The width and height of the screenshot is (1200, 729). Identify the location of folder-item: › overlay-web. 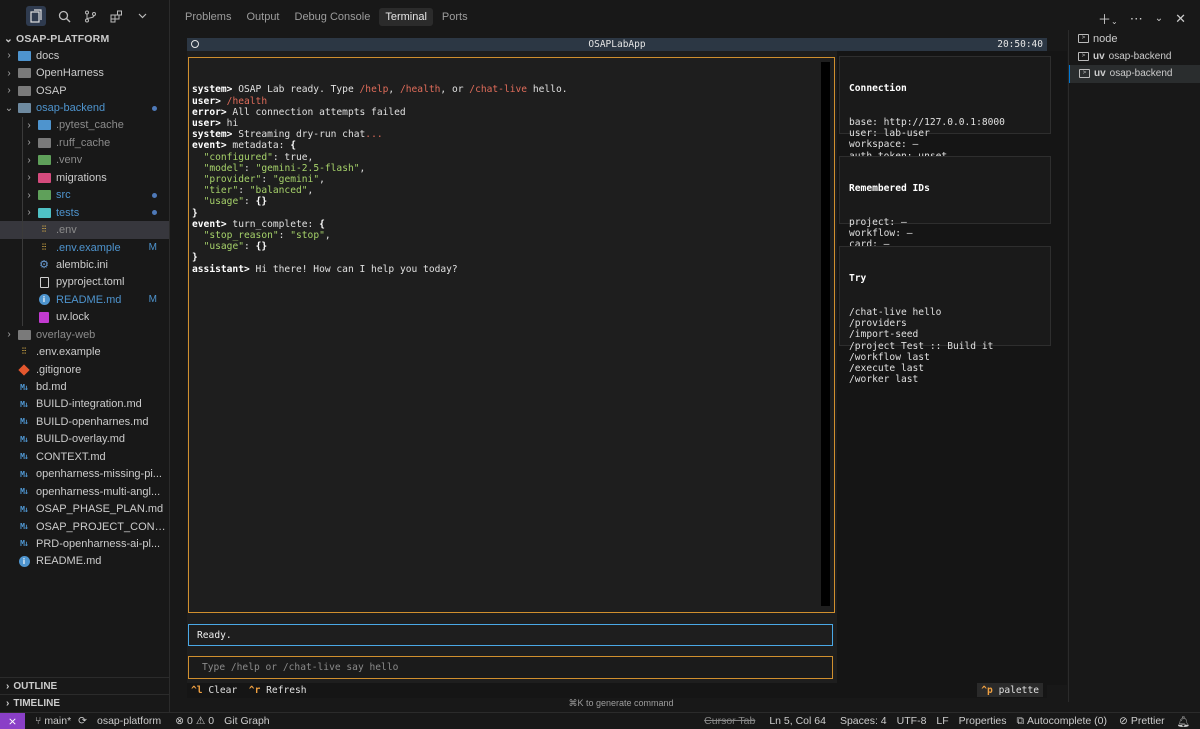
(84, 334).